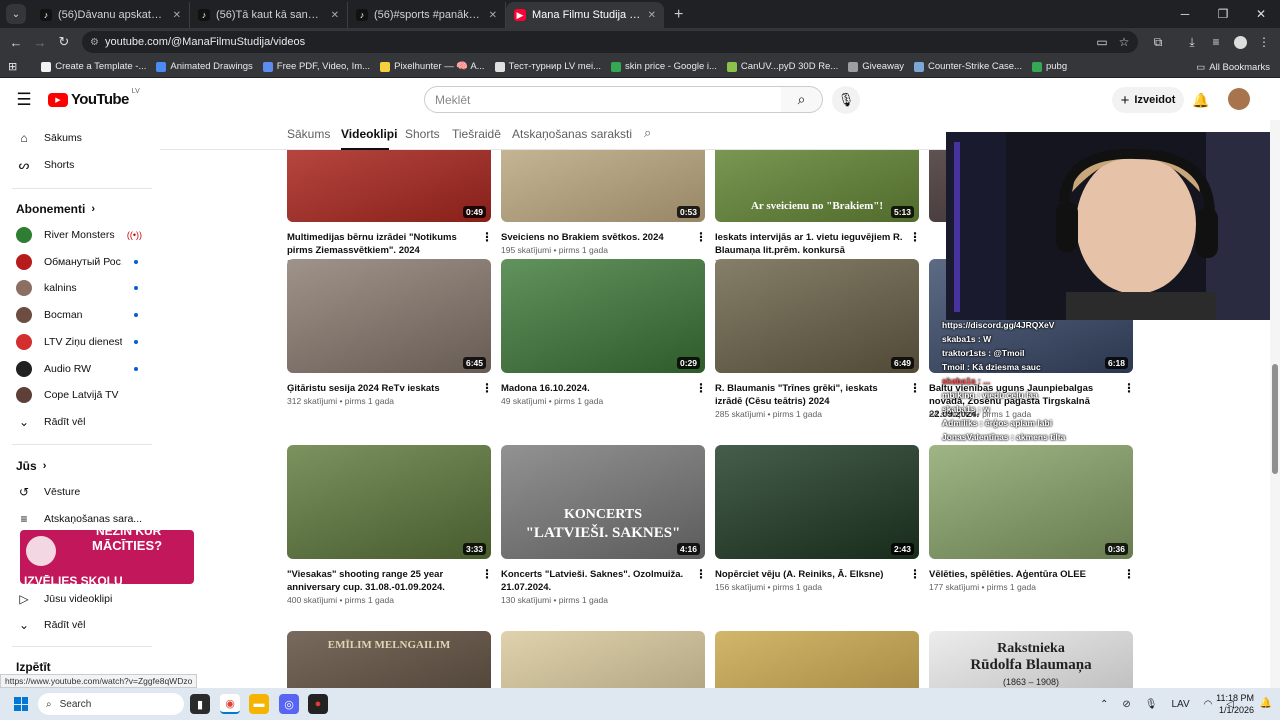 The height and width of the screenshot is (720, 1280). Describe the element at coordinates (846, 100) in the screenshot. I see `voice-search-button: 🎙` at that location.